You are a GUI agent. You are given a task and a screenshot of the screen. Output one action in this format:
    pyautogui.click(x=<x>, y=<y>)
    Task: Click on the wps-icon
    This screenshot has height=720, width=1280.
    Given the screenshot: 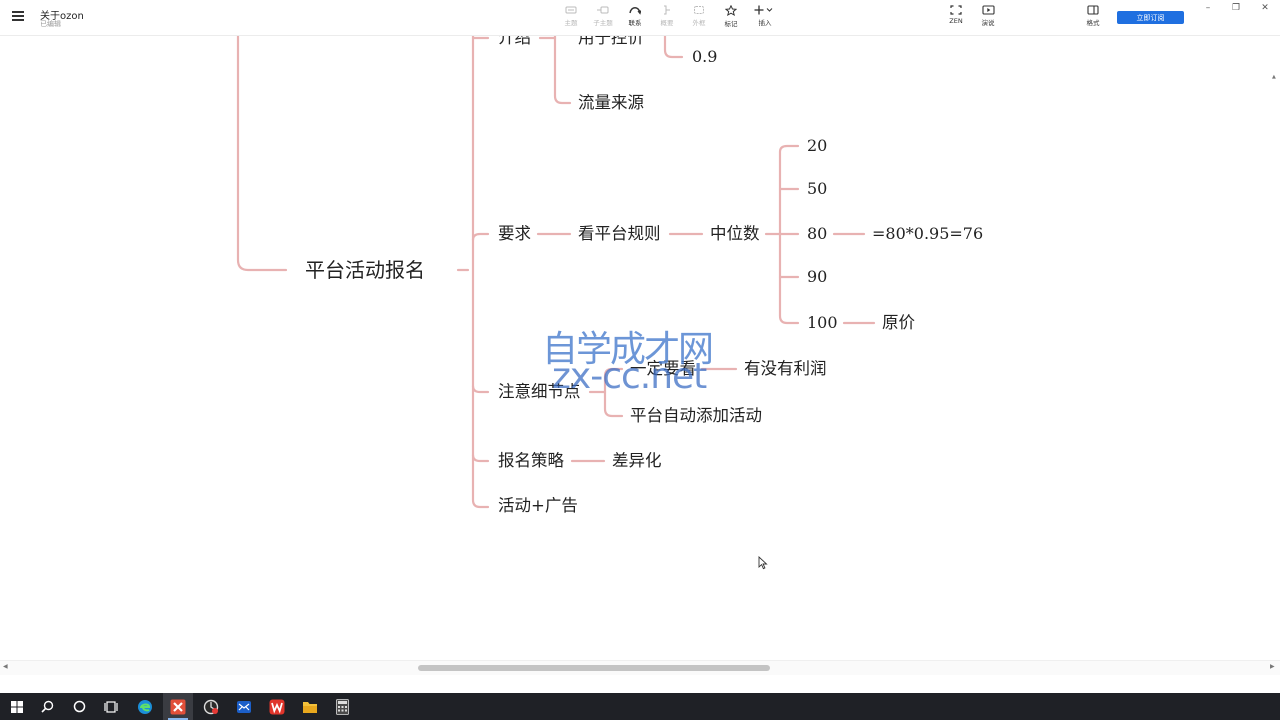 What is the action you would take?
    pyautogui.click(x=277, y=706)
    